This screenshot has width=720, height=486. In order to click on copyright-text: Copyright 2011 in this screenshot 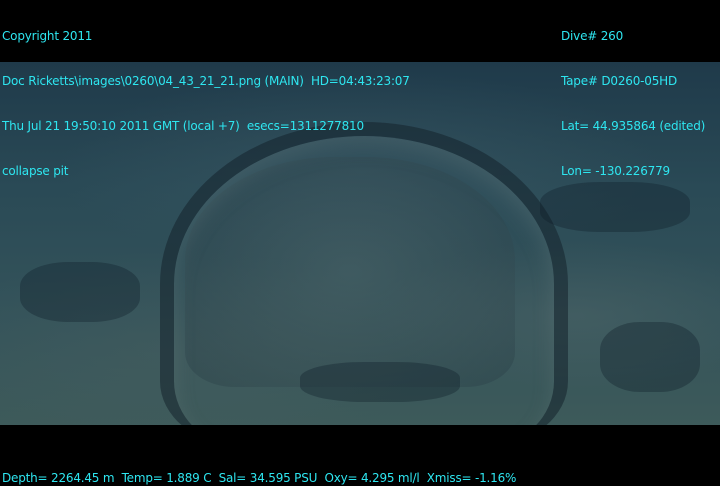, I will do `click(47, 36)`.